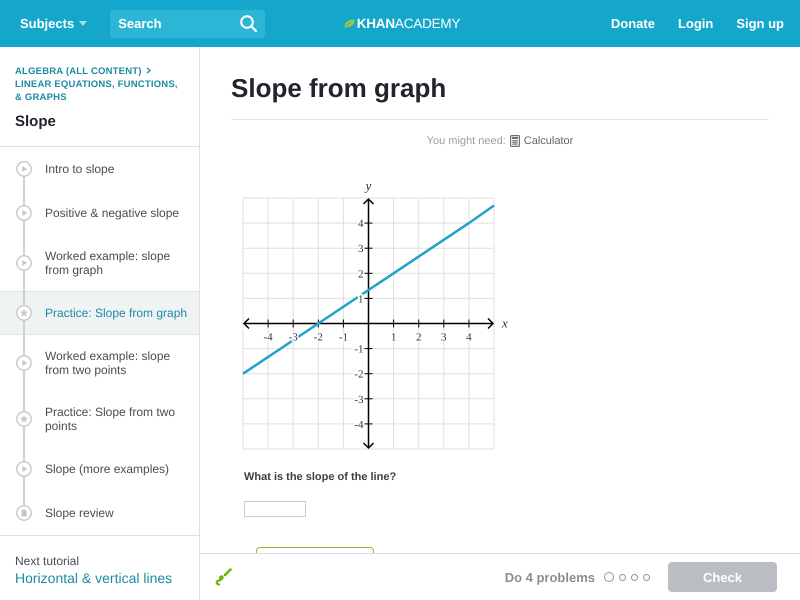 This screenshot has width=800, height=600. I want to click on next-tutorial-label: Next tutorial, so click(47, 561).